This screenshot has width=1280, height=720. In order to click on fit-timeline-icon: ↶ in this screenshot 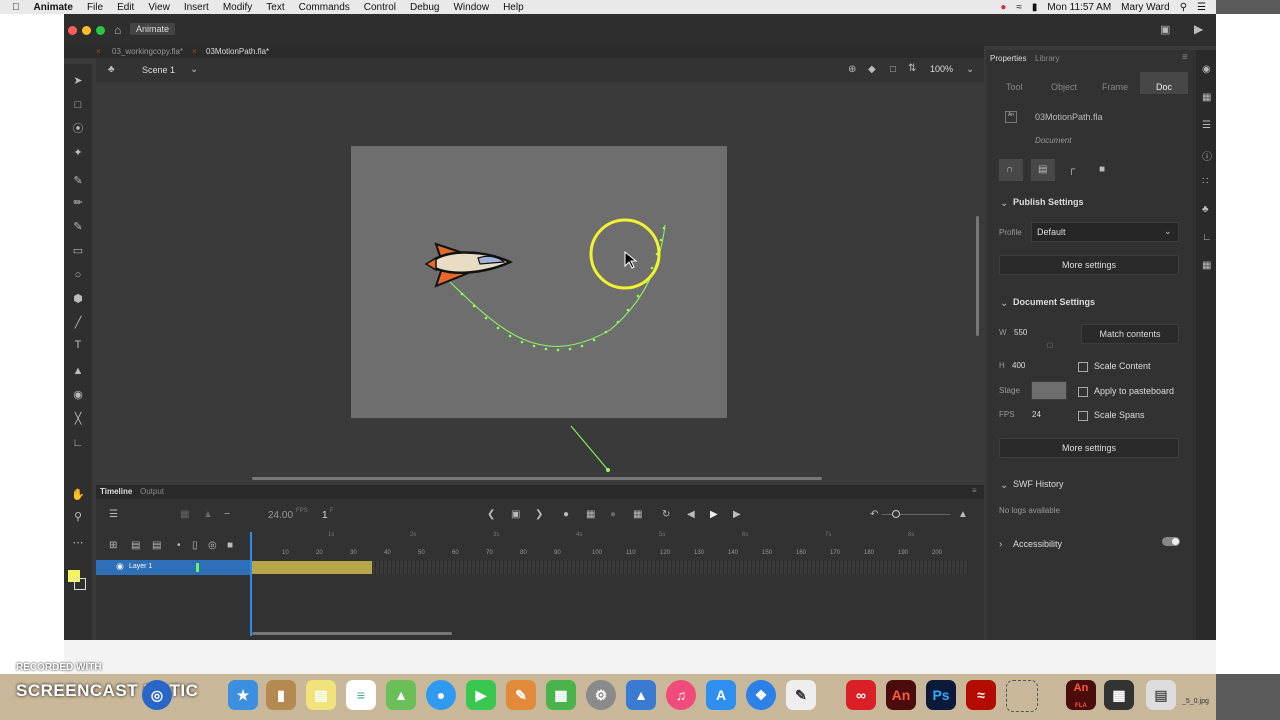, I will do `click(874, 514)`.